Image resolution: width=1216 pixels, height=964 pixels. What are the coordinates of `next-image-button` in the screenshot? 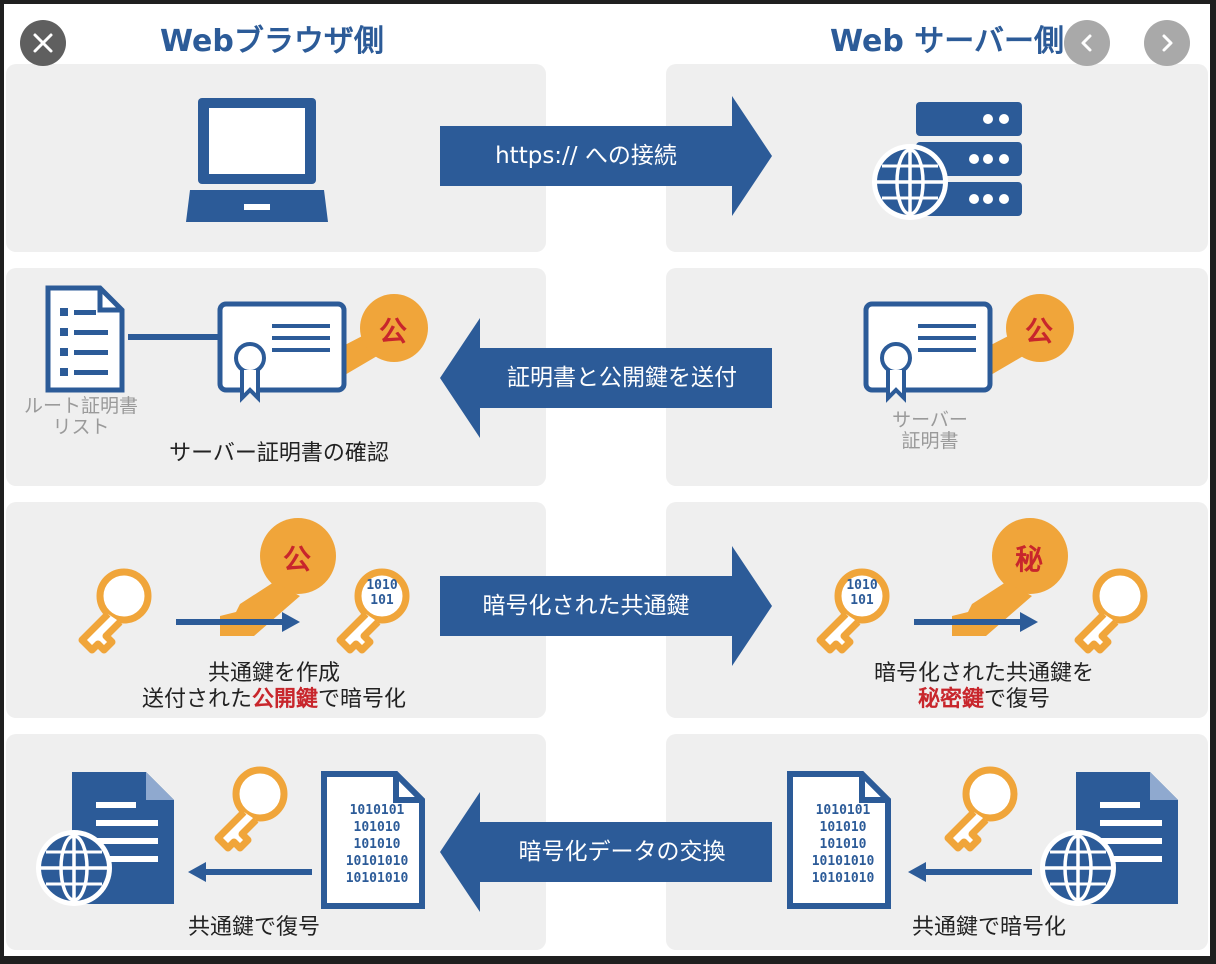 It's located at (1167, 43).